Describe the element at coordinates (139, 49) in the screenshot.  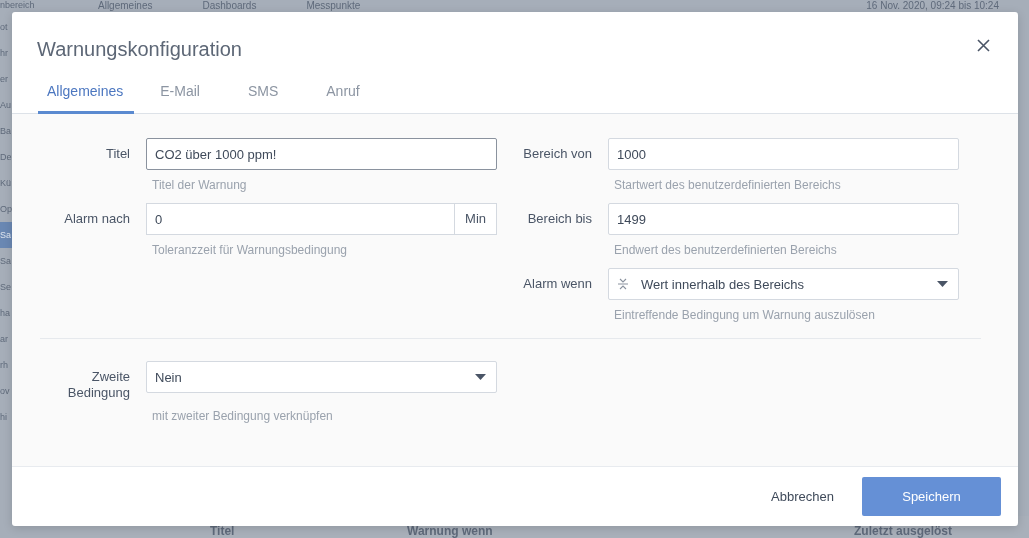
I see `dialog-title: Warnungskonfiguration` at that location.